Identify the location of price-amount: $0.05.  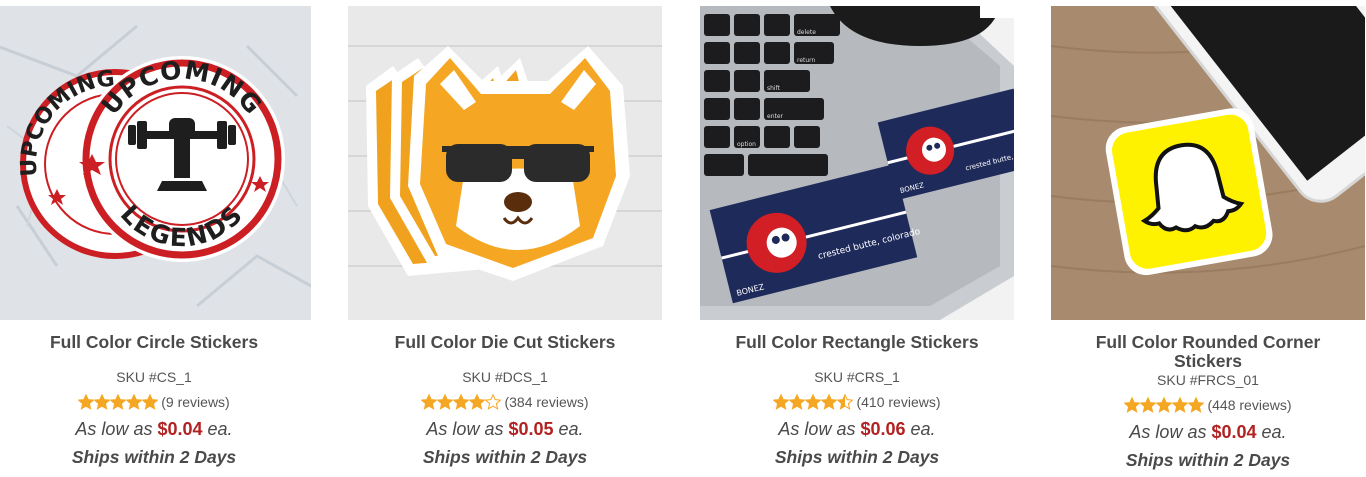
(531, 429).